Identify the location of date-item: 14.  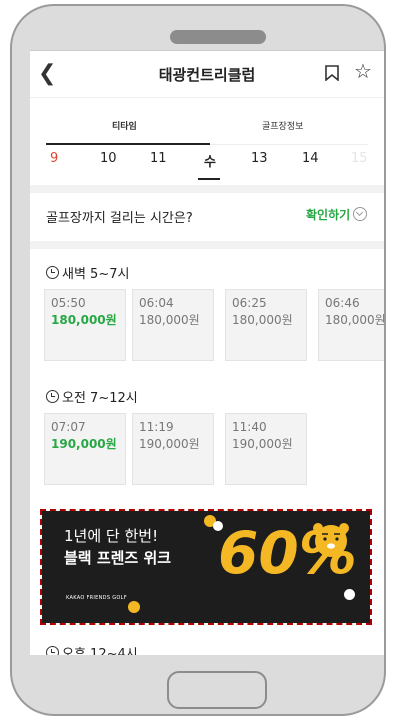
(310, 158).